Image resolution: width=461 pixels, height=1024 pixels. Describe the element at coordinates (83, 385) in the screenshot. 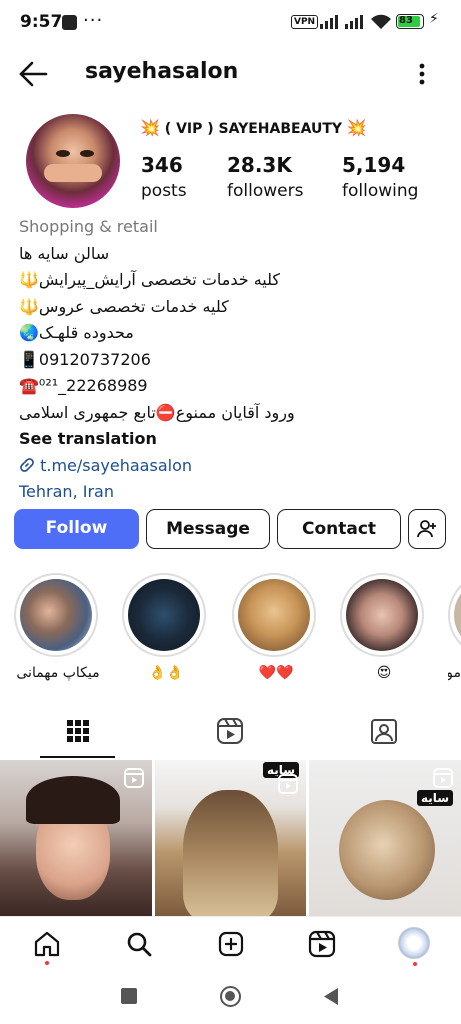

I see `bio-landline: ☎️⁰²¹_22268989` at that location.